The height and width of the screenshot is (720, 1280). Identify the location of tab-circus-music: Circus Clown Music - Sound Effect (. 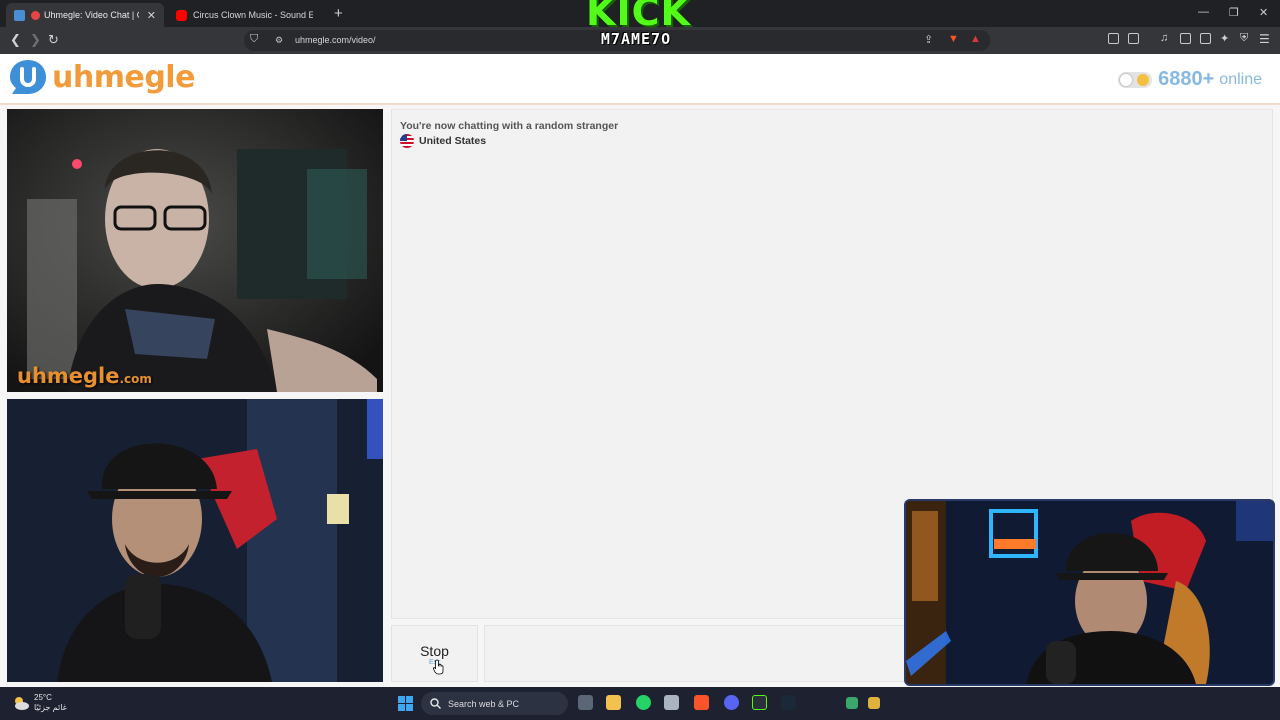
(248, 15).